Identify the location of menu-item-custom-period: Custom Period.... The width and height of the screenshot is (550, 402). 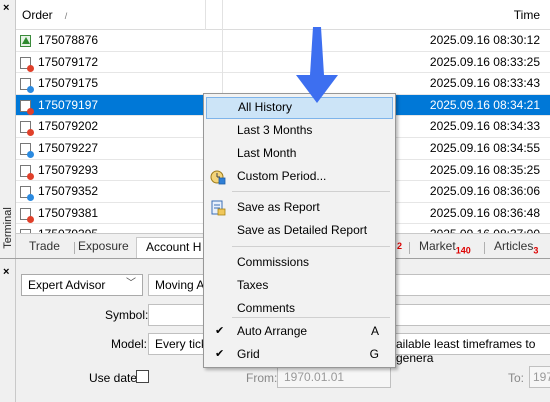
(299, 177).